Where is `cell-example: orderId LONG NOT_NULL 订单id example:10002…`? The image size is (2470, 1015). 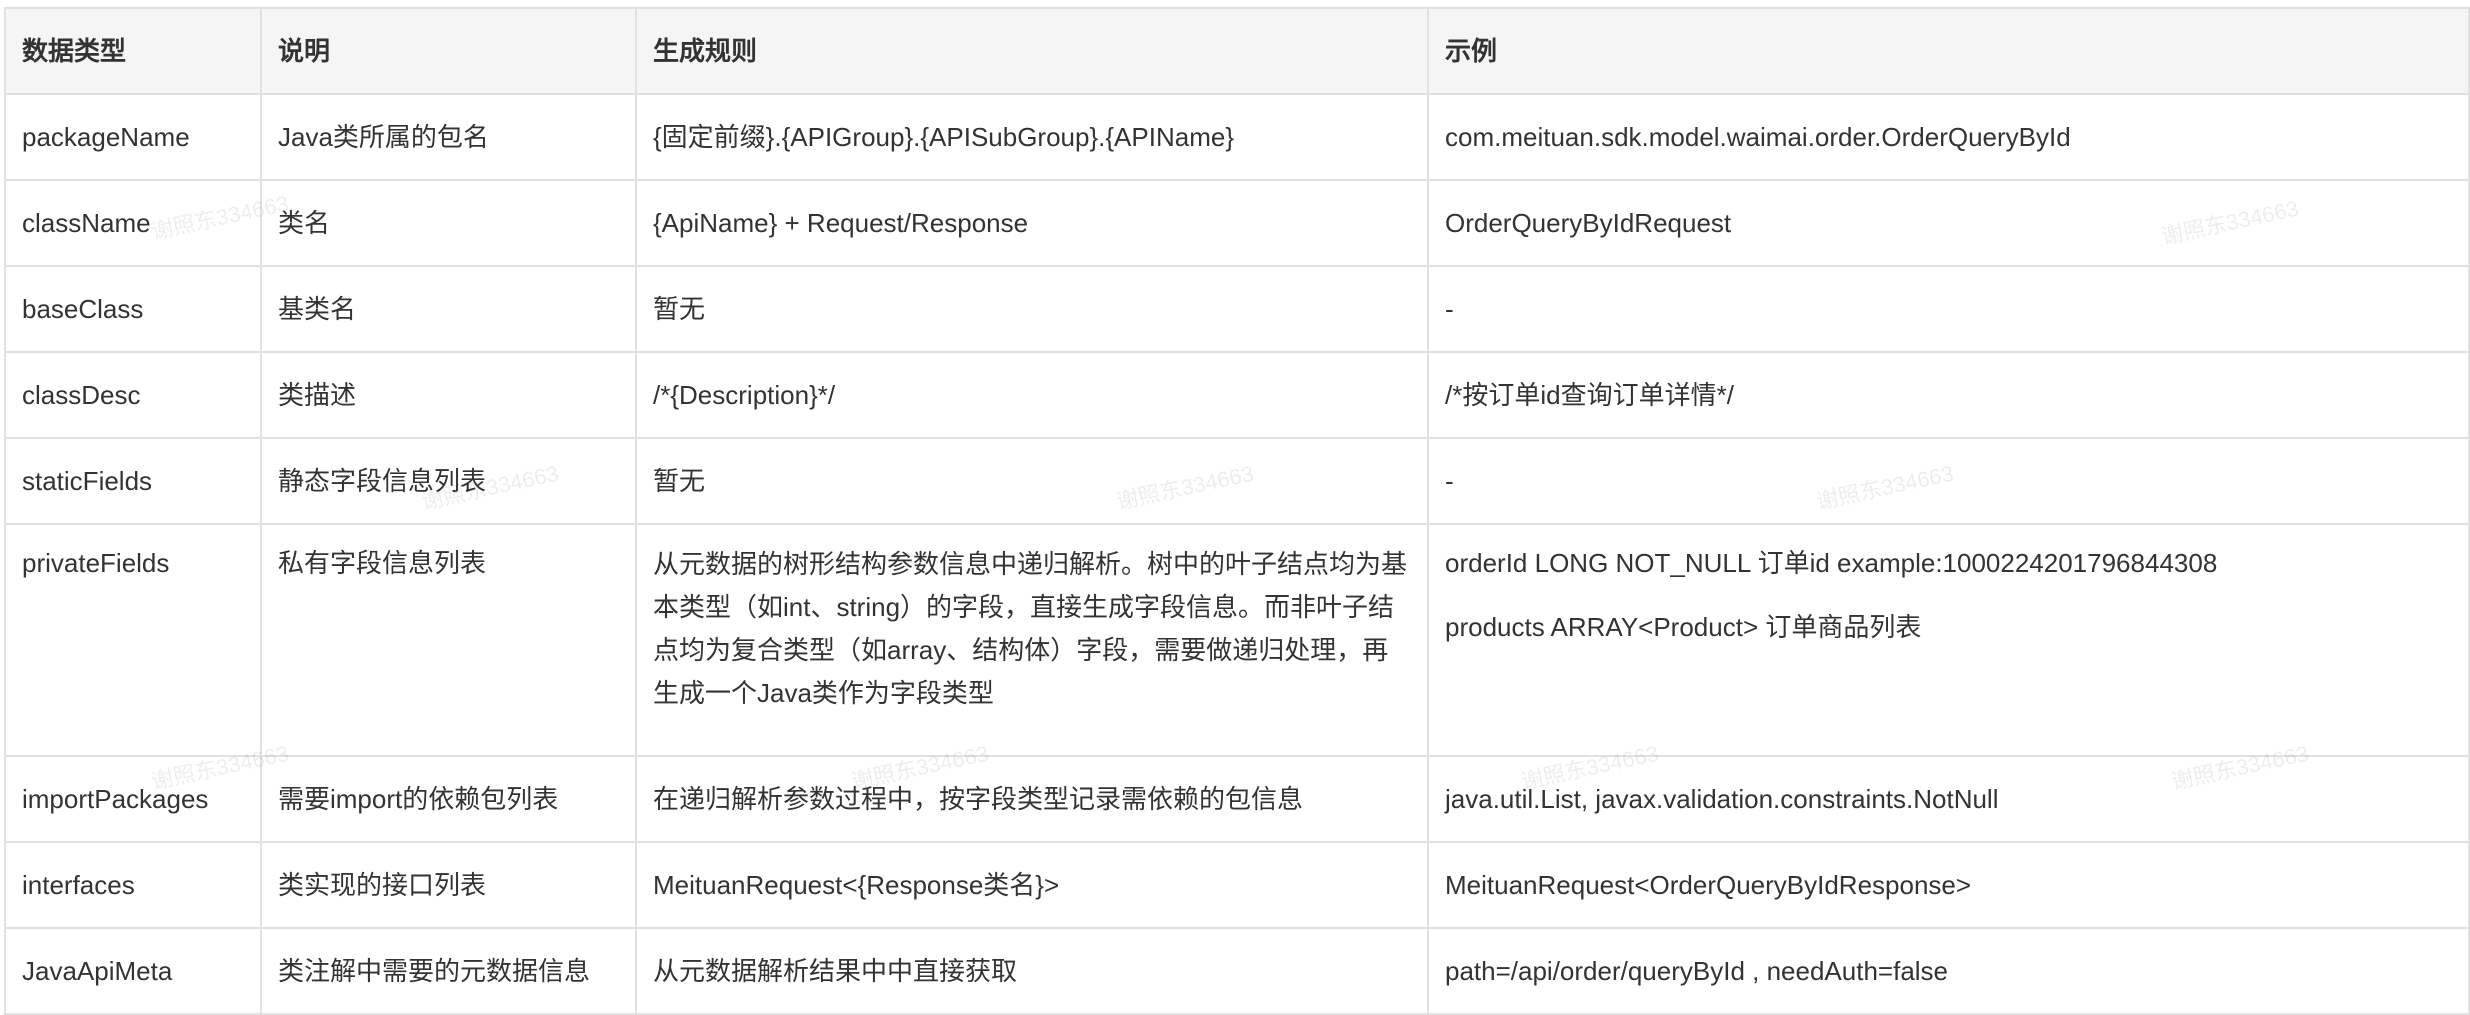
cell-example: orderId LONG NOT_NULL 订单id example:10002… is located at coordinates (1948, 640).